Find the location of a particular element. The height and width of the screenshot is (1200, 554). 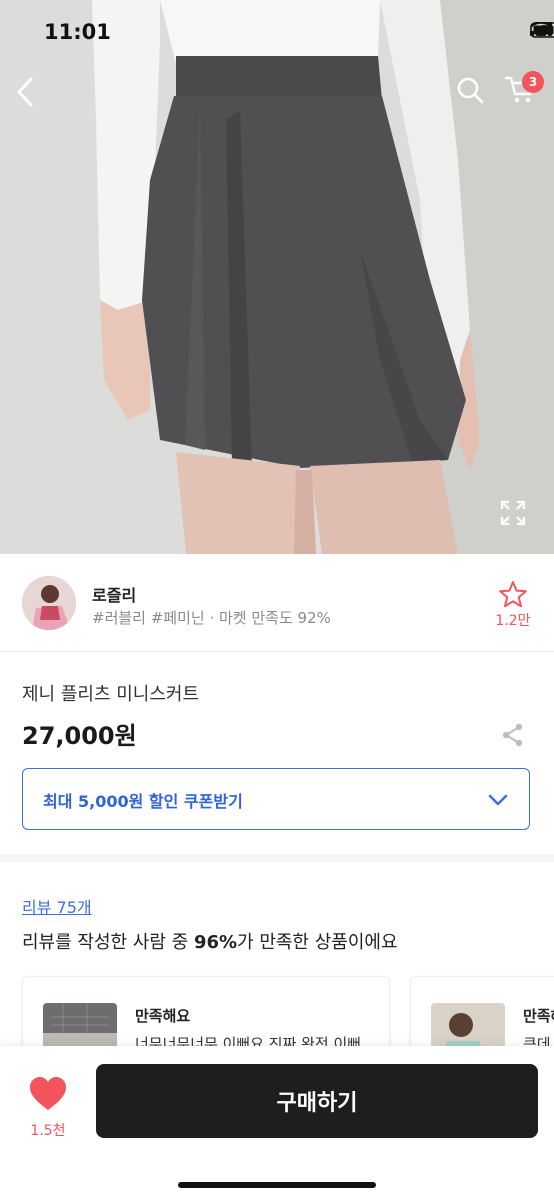

favorite-count: 1.2만 is located at coordinates (513, 621).